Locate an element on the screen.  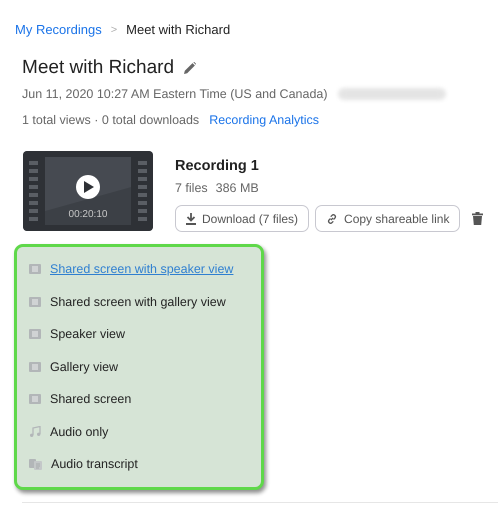
file-count: 7 files is located at coordinates (191, 188).